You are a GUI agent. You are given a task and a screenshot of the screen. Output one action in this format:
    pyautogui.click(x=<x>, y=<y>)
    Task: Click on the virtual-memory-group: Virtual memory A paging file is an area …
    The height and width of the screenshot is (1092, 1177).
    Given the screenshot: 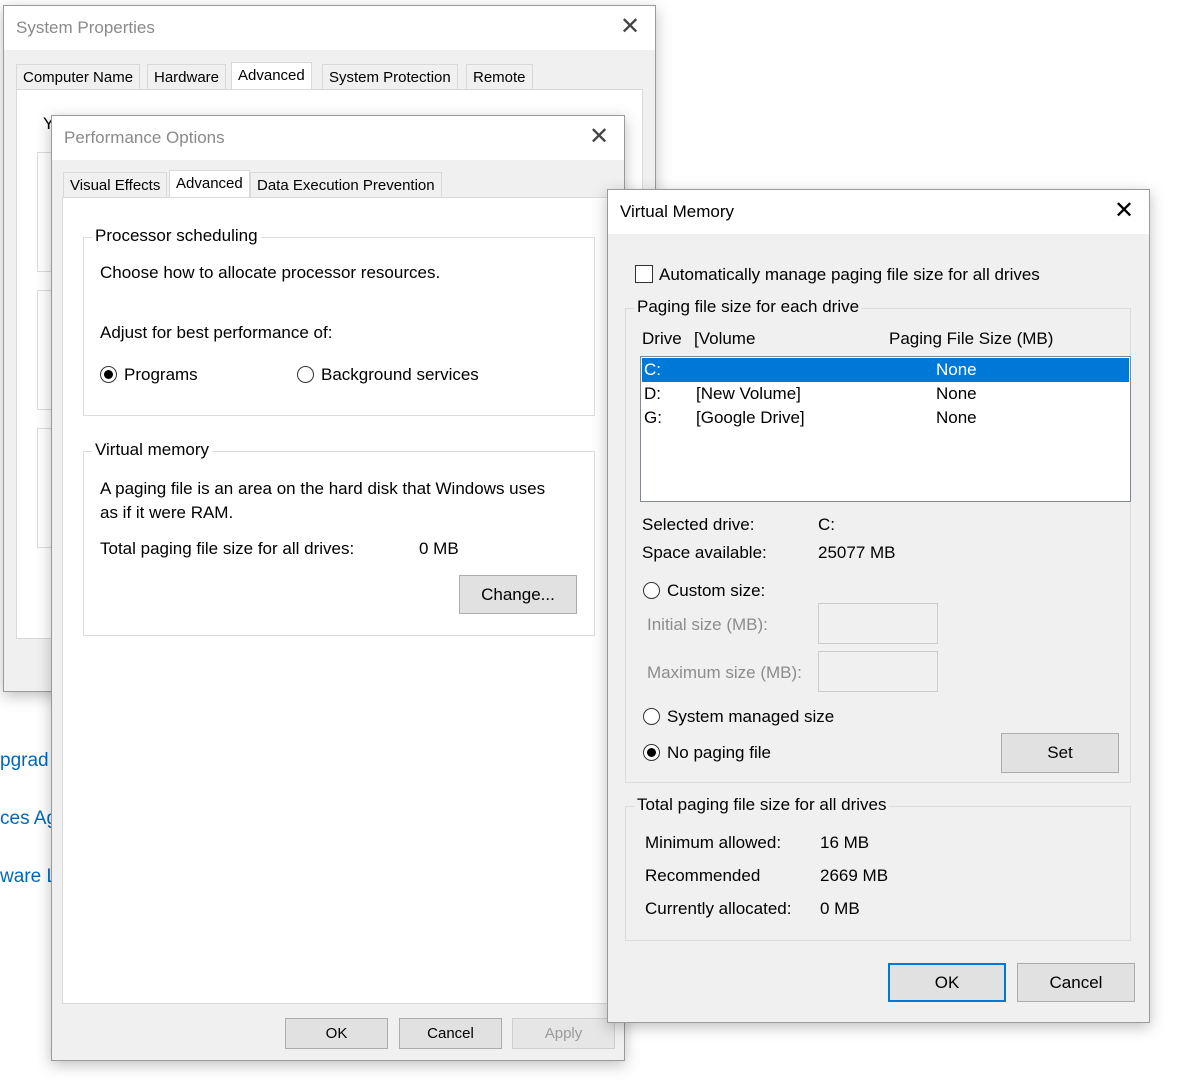 What is the action you would take?
    pyautogui.click(x=339, y=538)
    